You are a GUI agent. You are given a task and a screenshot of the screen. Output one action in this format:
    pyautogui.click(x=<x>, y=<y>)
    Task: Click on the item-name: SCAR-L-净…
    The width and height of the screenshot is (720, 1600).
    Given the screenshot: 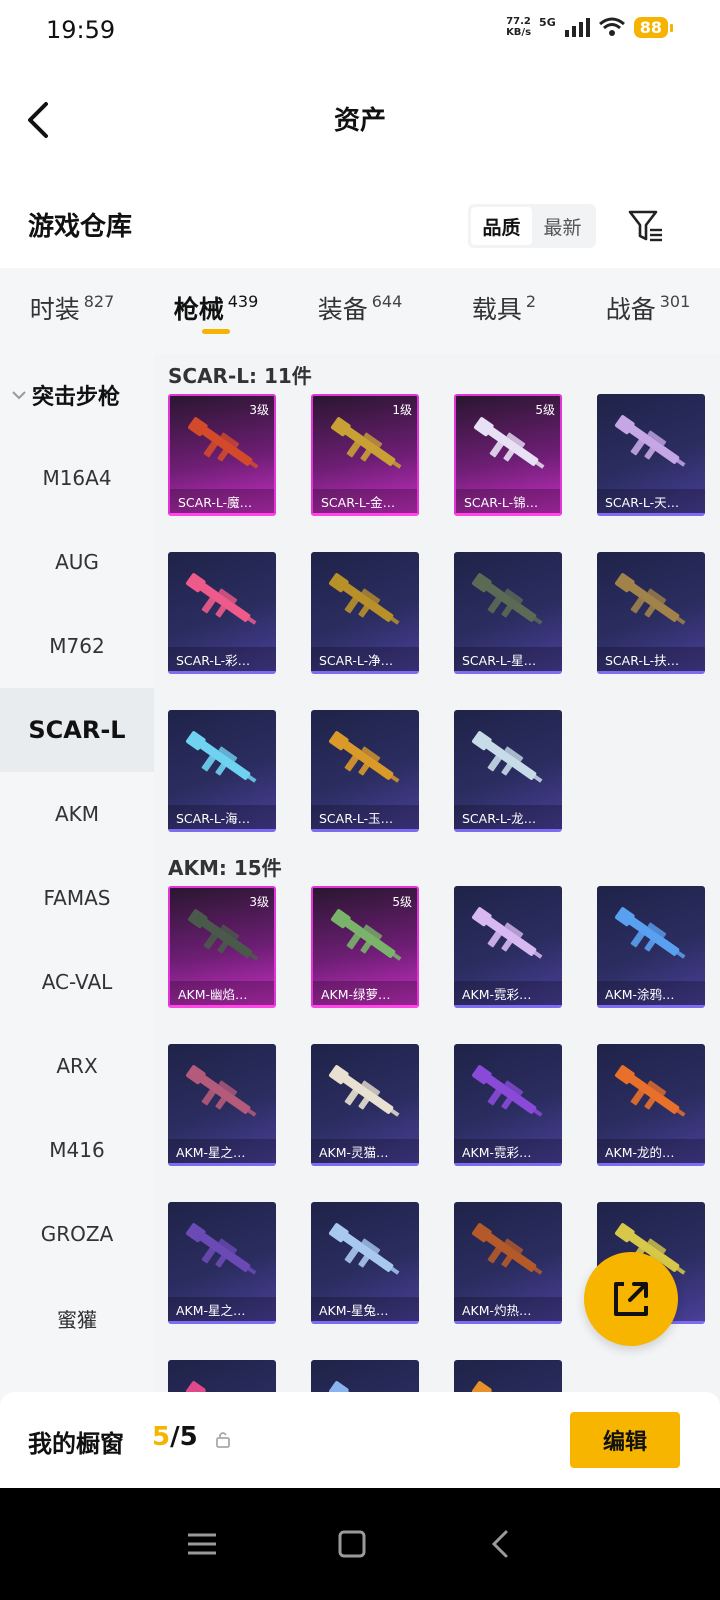 What is the action you would take?
    pyautogui.click(x=365, y=659)
    